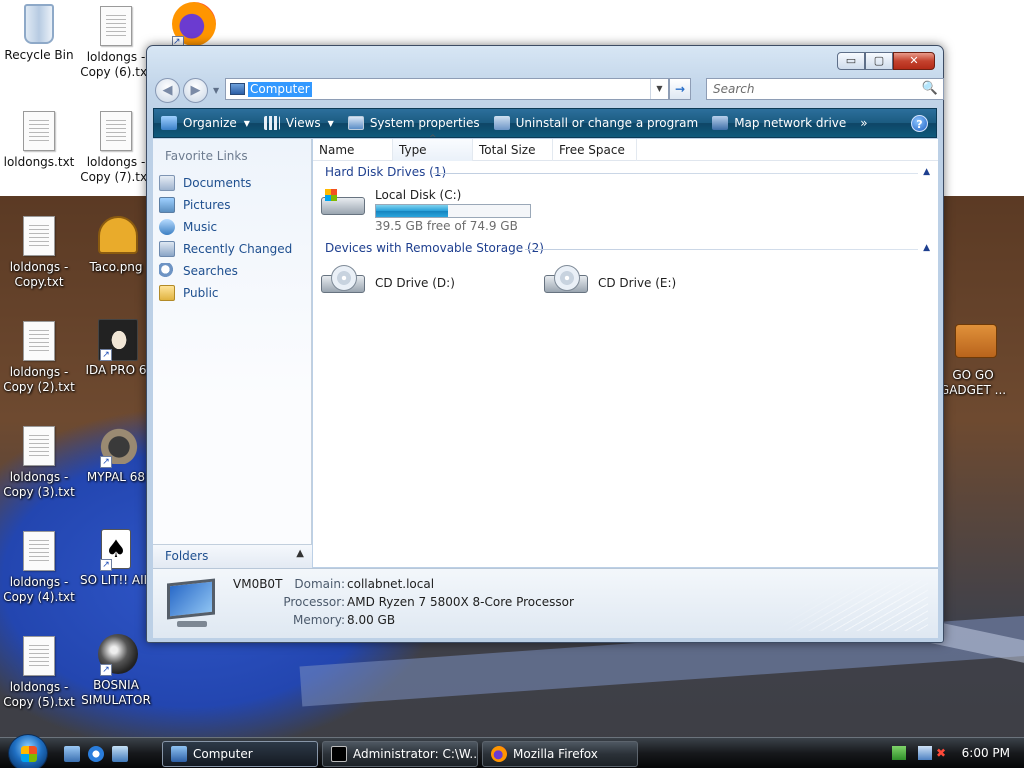  I want to click on search-input: Search 🔍, so click(825, 89).